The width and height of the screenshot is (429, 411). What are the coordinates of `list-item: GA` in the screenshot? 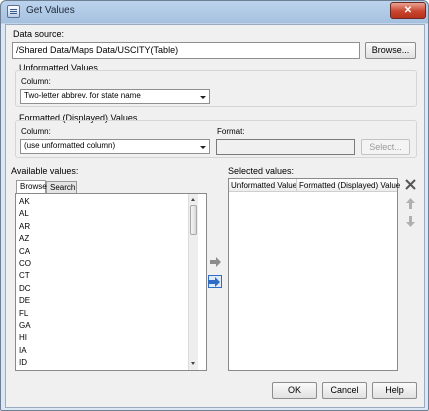 It's located at (25, 325).